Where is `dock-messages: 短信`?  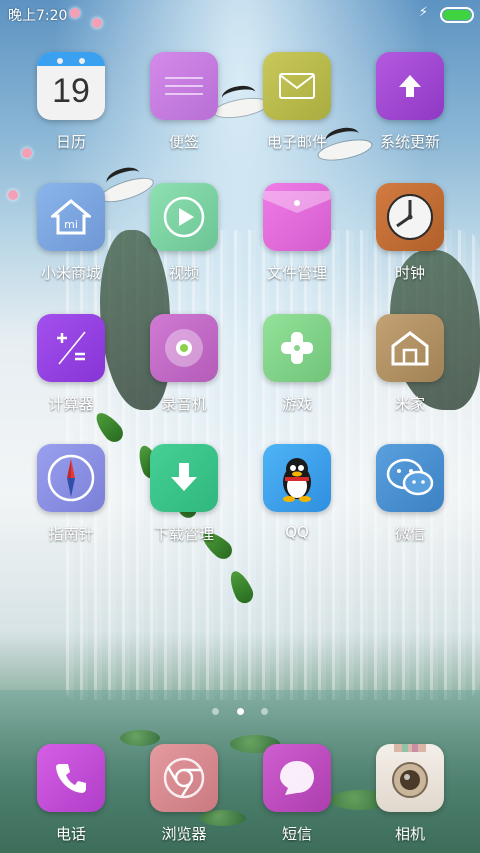 dock-messages: 短信 is located at coordinates (297, 794).